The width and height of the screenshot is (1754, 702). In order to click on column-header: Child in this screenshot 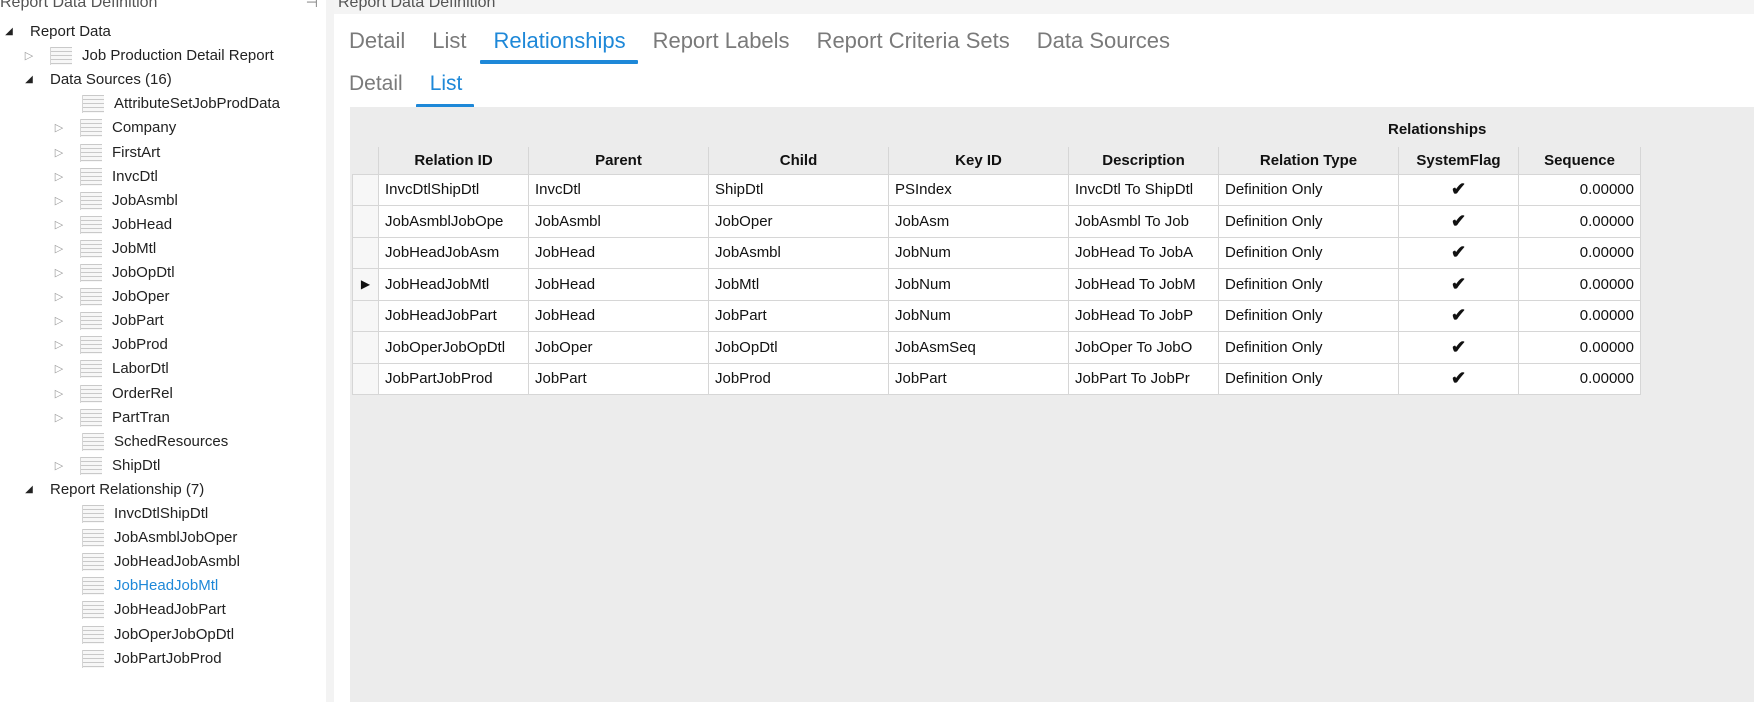, I will do `click(798, 161)`.